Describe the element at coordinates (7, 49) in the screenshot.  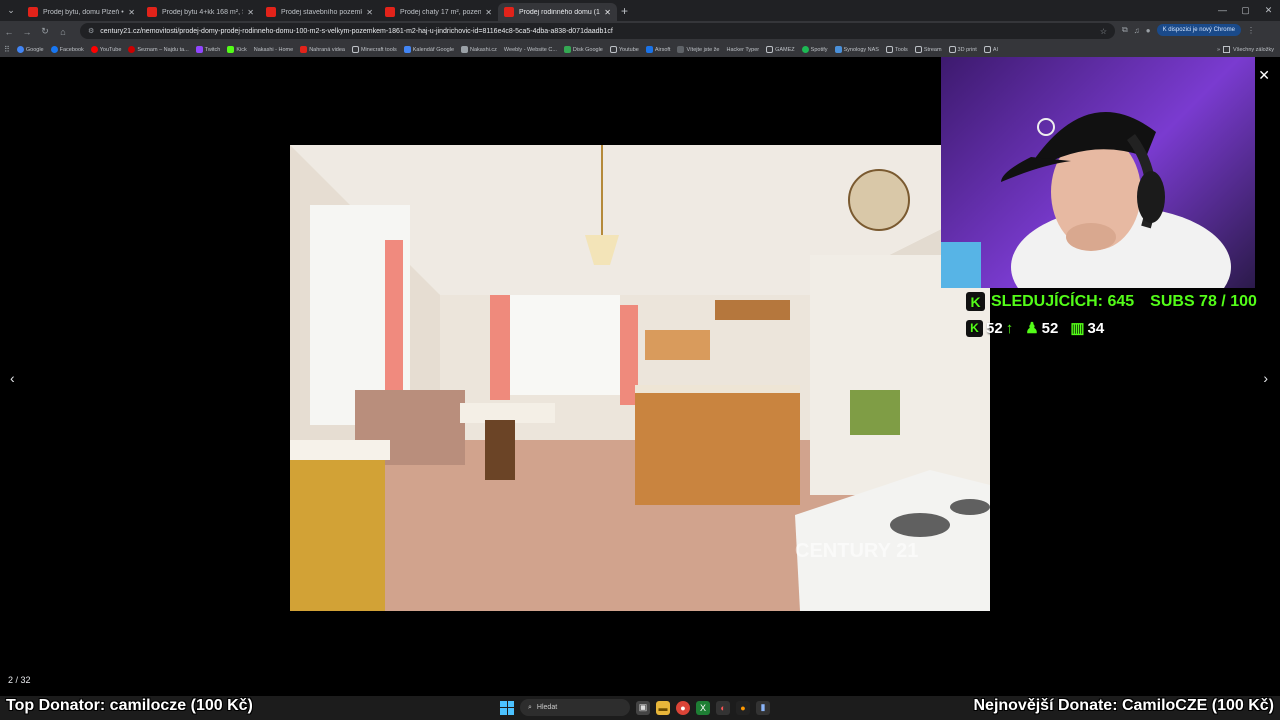
I see `apps-icon: ⠿` at that location.